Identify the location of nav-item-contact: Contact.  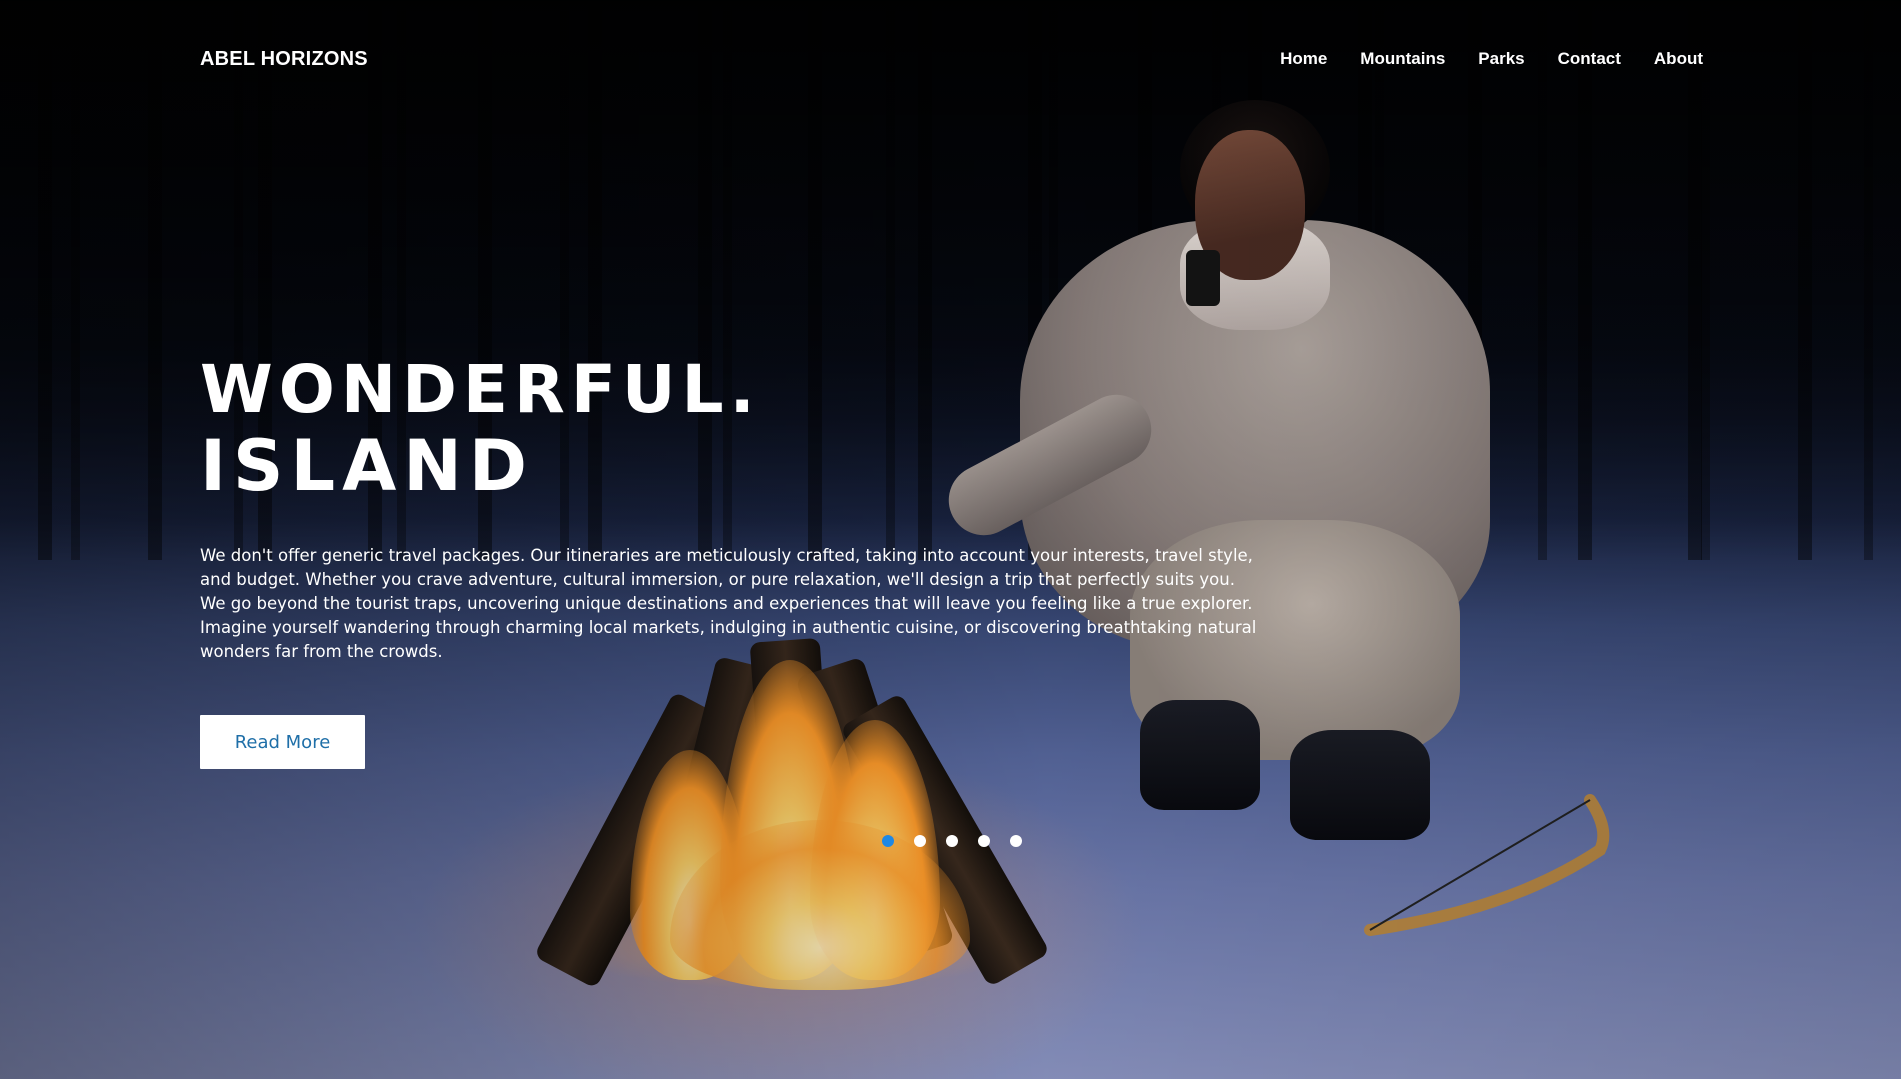
(1589, 59).